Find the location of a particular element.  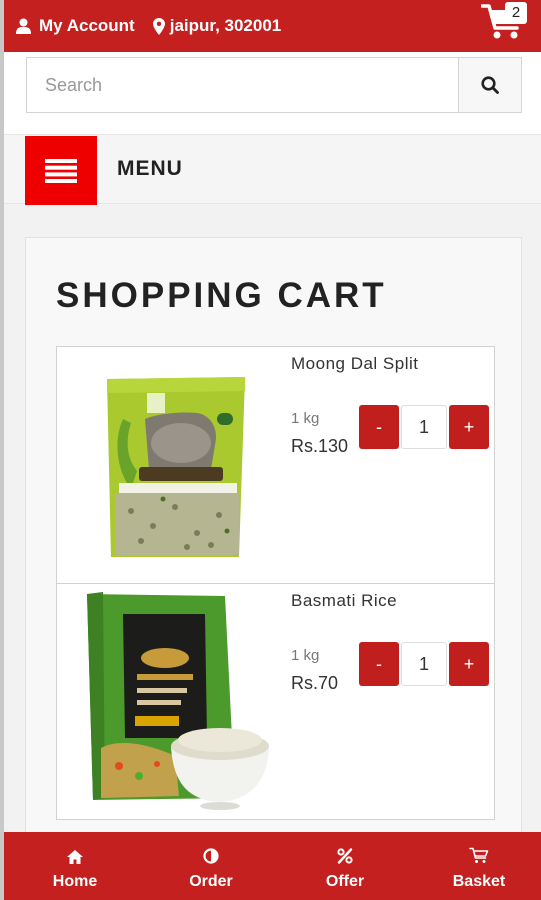

home-icon is located at coordinates (75, 857).